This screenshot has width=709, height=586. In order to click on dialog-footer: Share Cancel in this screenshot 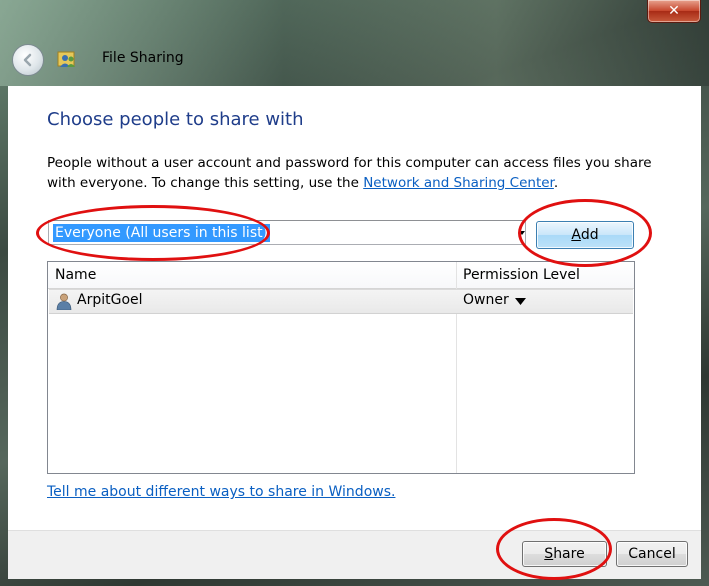, I will do `click(354, 554)`.